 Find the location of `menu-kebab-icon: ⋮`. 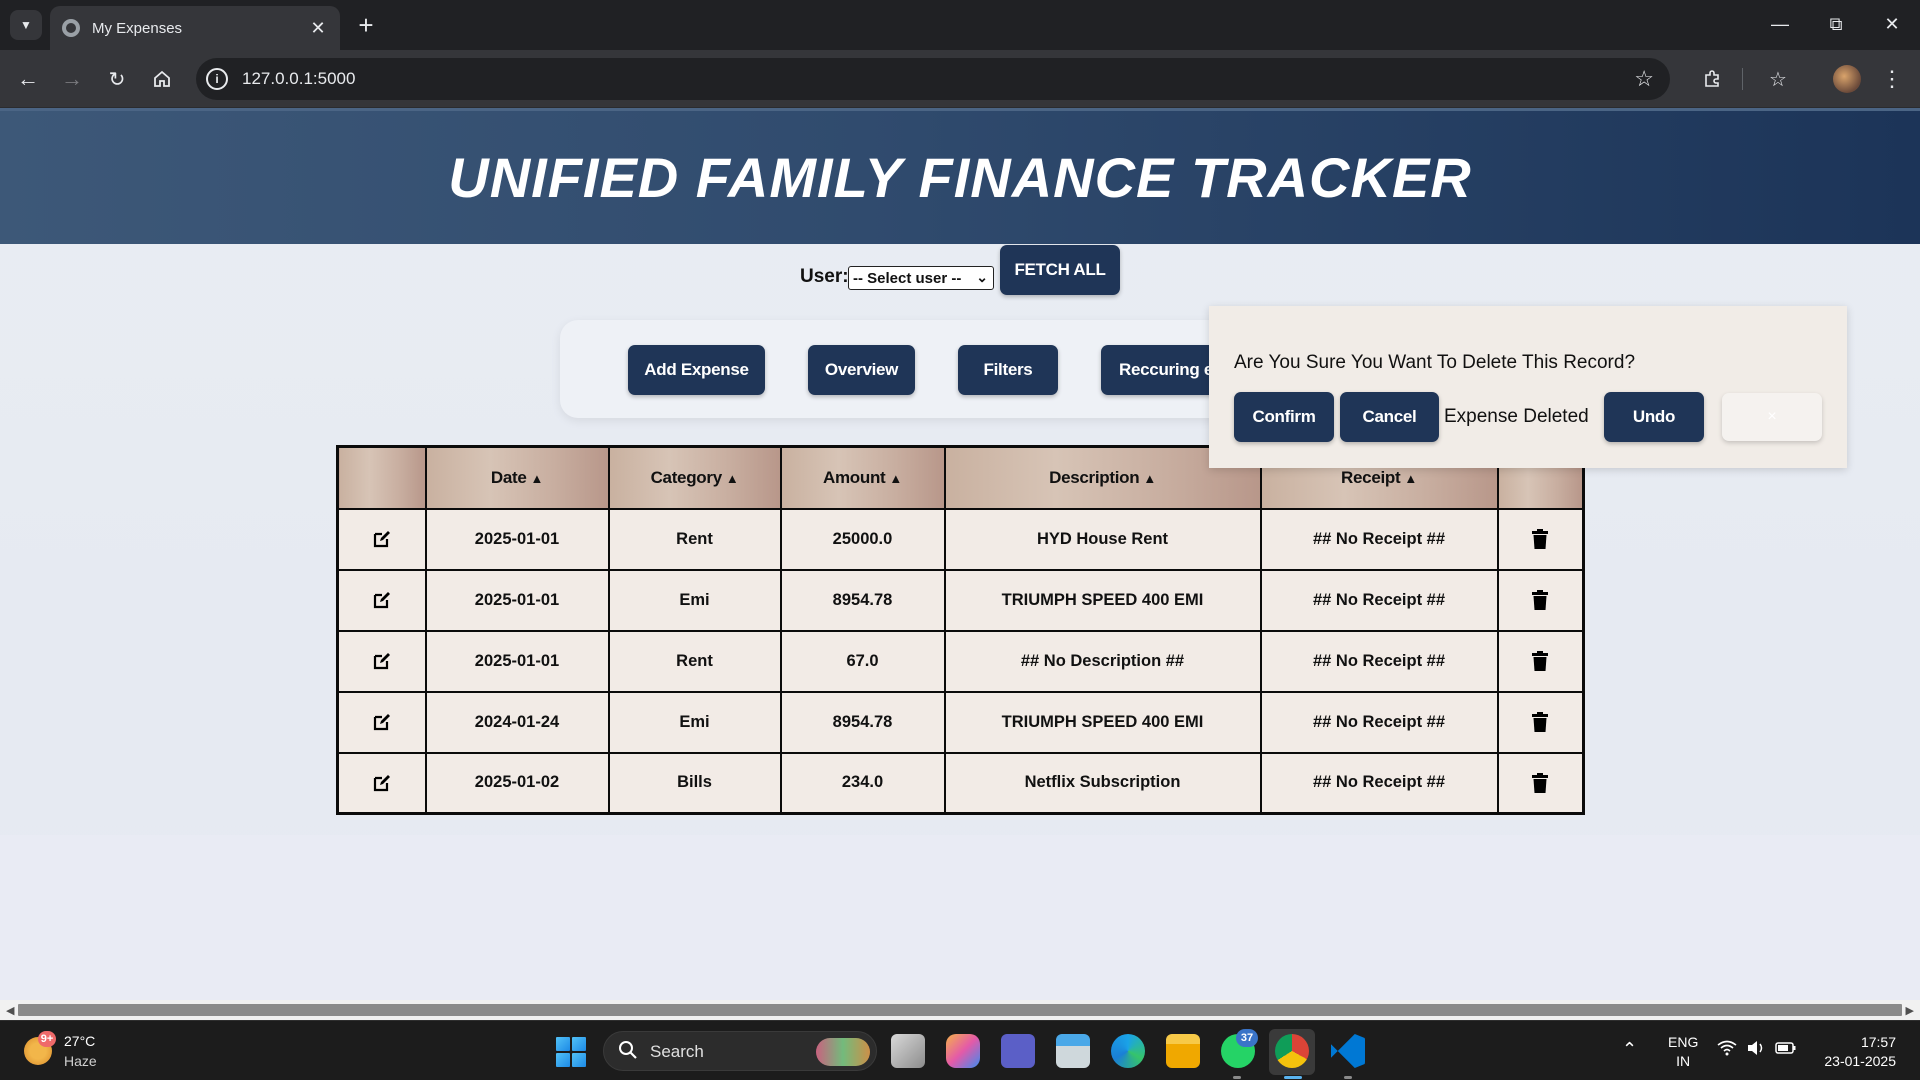

menu-kebab-icon: ⋮ is located at coordinates (1892, 79).